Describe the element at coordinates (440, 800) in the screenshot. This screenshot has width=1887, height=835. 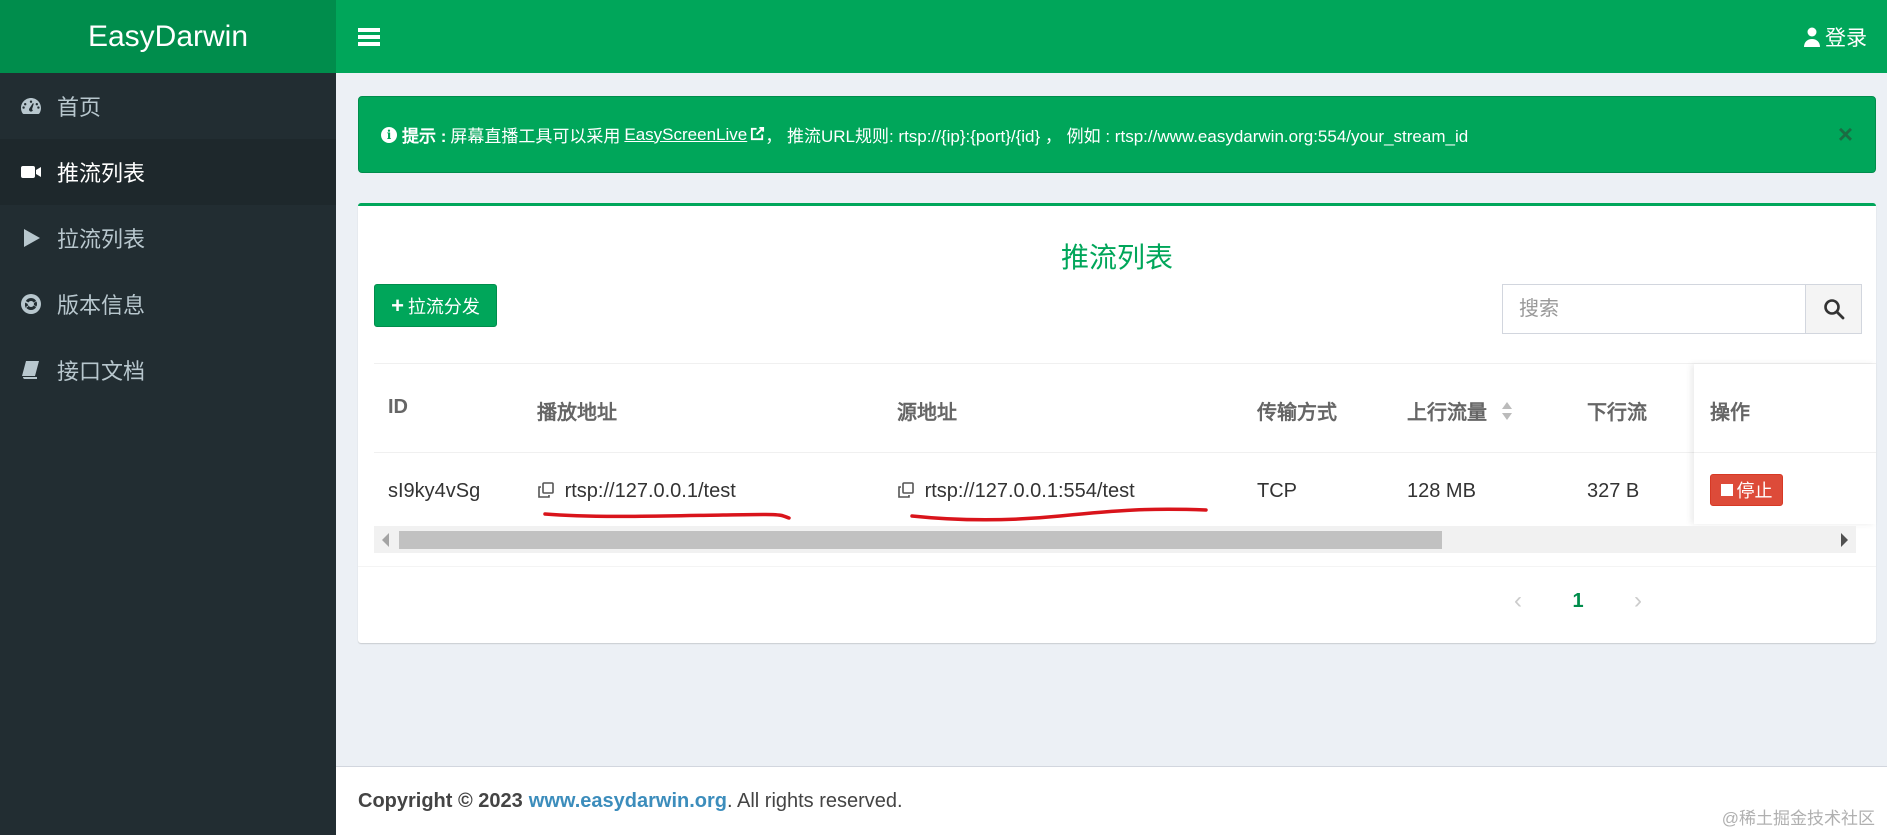
I see `footer-copyright: Copyright © 2023` at that location.